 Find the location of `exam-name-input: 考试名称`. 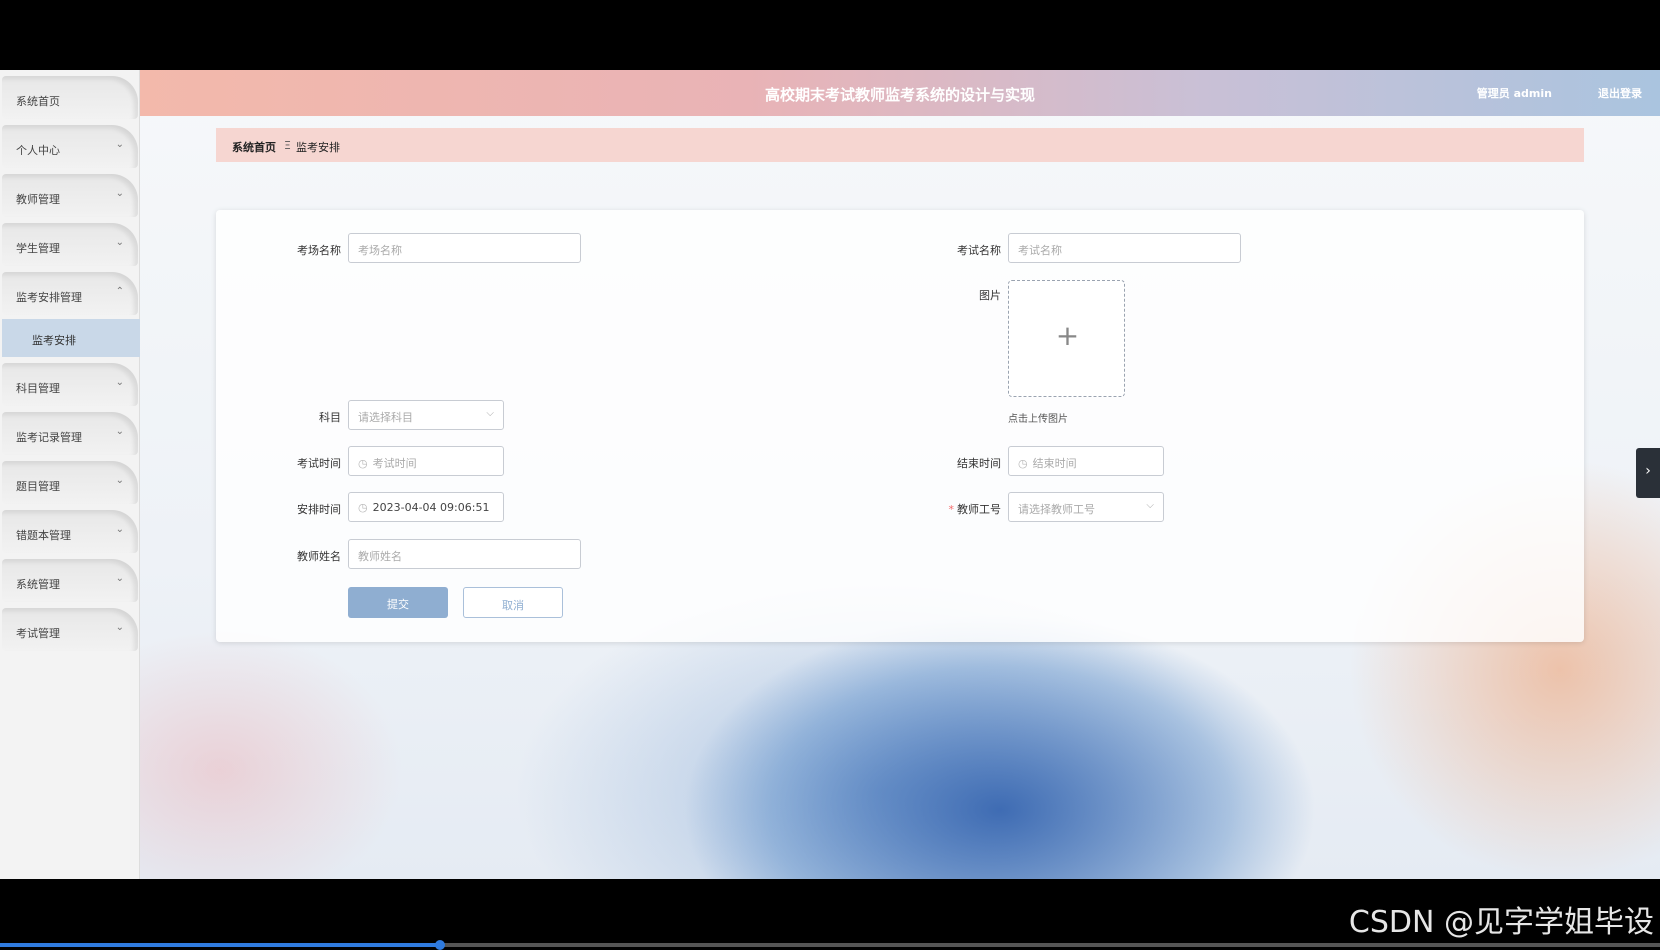

exam-name-input: 考试名称 is located at coordinates (1124, 248).